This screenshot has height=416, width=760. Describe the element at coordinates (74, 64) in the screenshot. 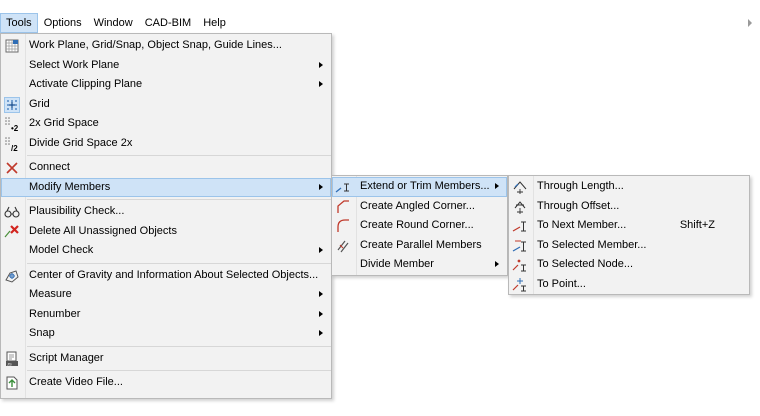

I see `menu-item-label: Select Work Plane` at that location.